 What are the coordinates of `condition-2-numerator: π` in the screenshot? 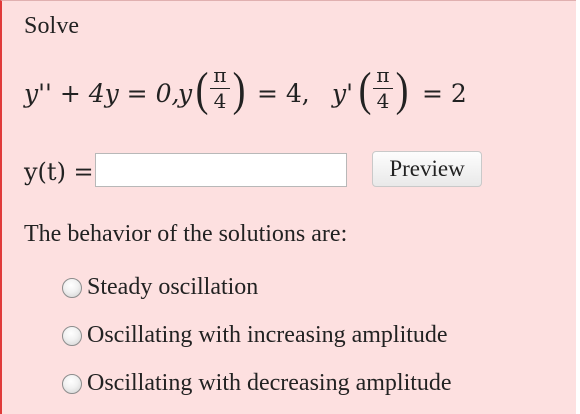 It's located at (383, 75).